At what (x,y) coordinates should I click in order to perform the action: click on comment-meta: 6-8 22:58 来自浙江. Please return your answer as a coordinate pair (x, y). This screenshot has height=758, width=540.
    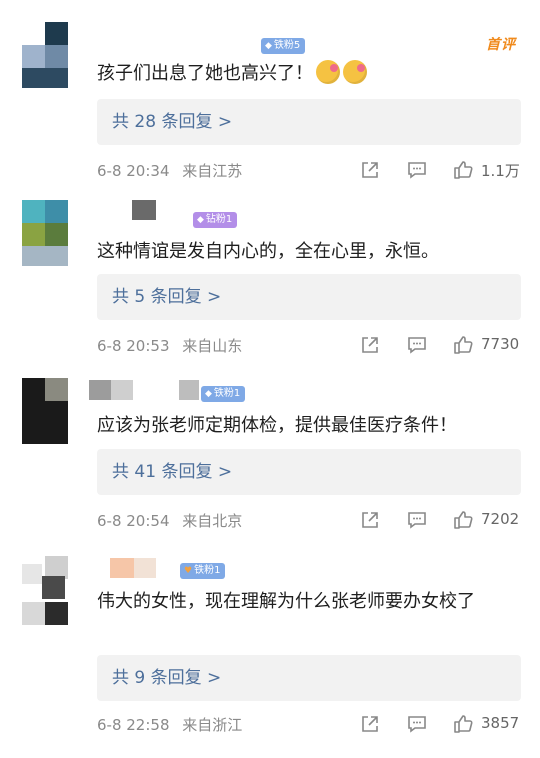
    Looking at the image, I should click on (169, 724).